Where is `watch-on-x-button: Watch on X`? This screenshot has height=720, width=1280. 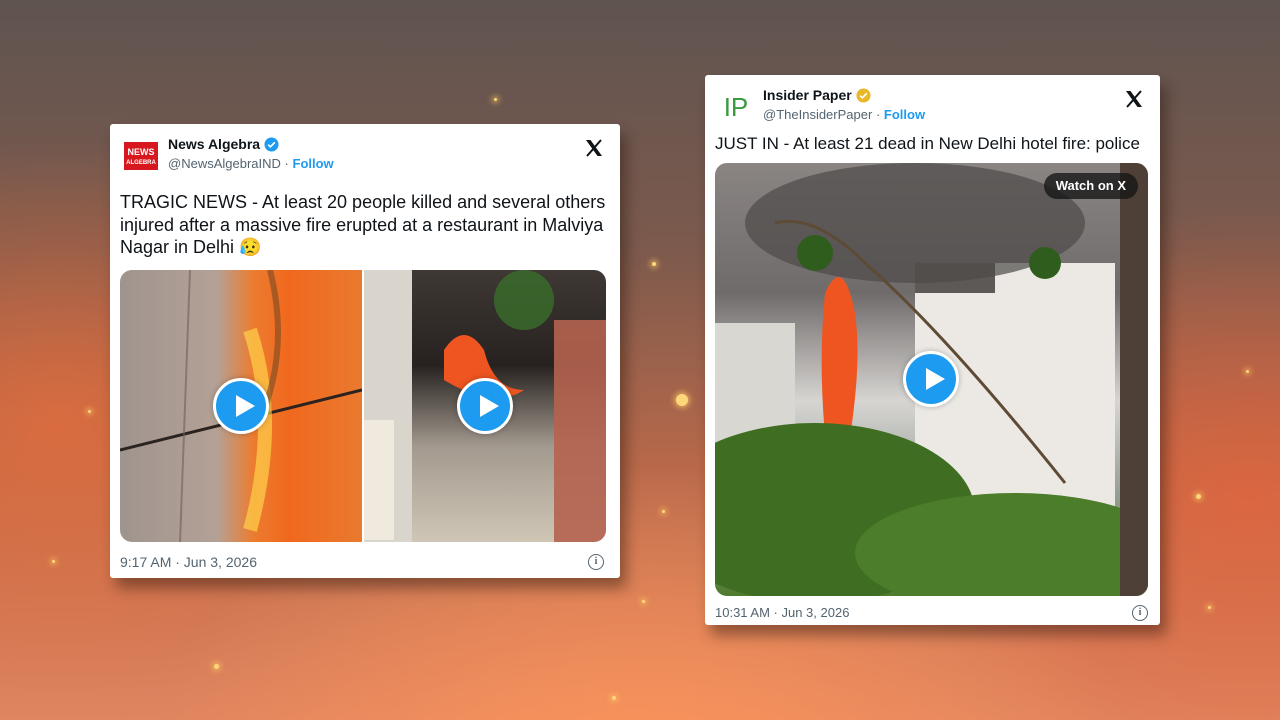 watch-on-x-button: Watch on X is located at coordinates (1090, 186).